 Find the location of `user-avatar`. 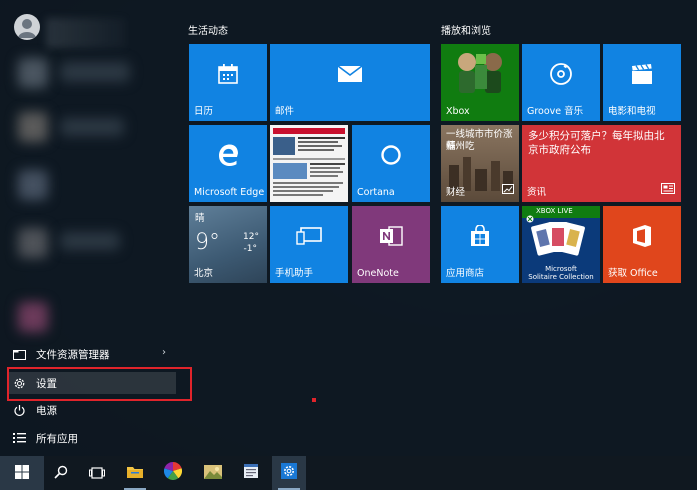

user-avatar is located at coordinates (27, 27).